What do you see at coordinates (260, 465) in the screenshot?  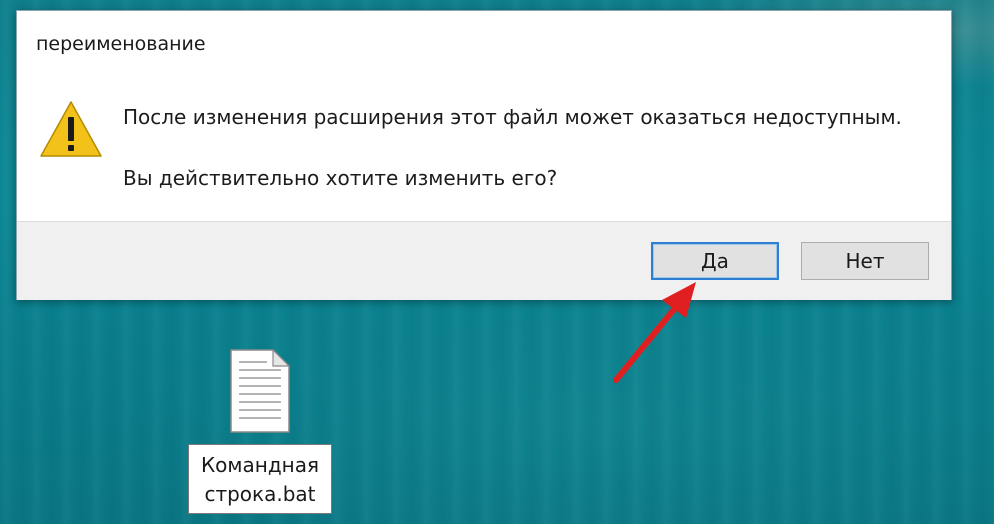 I see `file-name-line-1: Командная` at bounding box center [260, 465].